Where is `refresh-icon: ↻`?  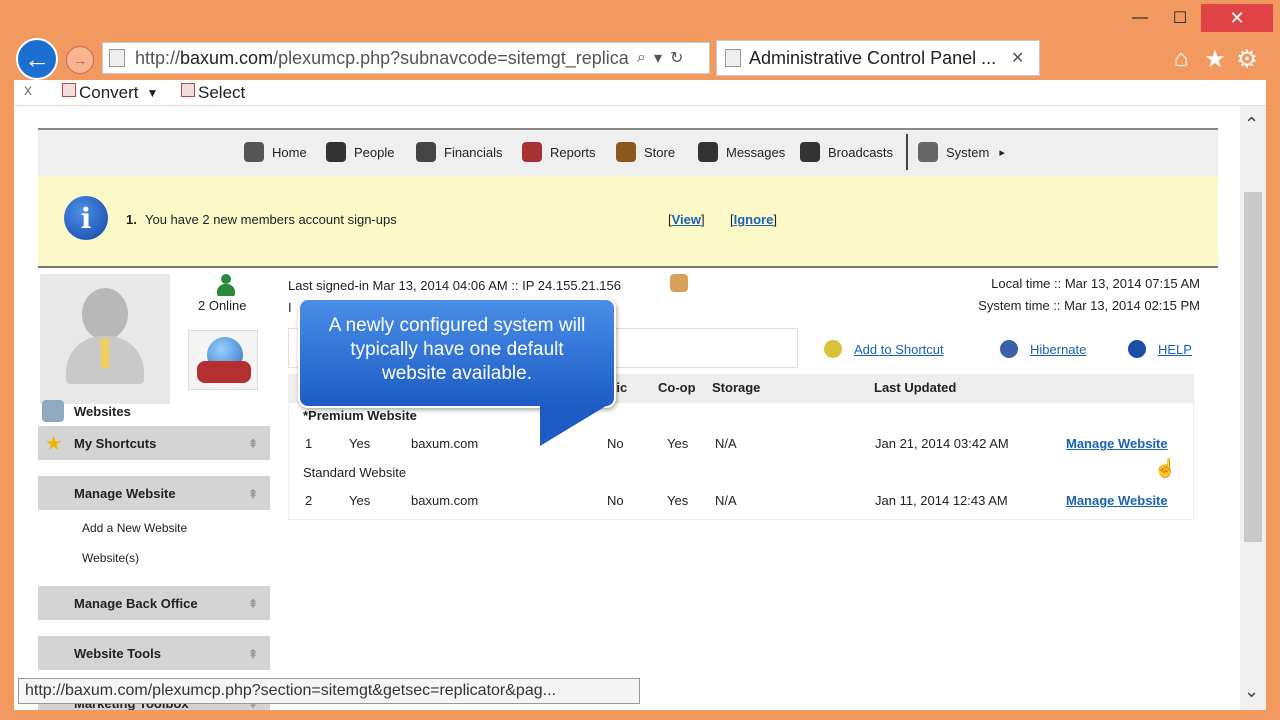 refresh-icon: ↻ is located at coordinates (676, 58).